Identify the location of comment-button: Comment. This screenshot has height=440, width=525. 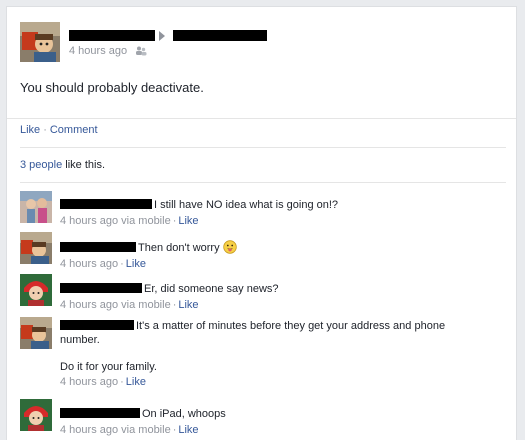
(74, 130).